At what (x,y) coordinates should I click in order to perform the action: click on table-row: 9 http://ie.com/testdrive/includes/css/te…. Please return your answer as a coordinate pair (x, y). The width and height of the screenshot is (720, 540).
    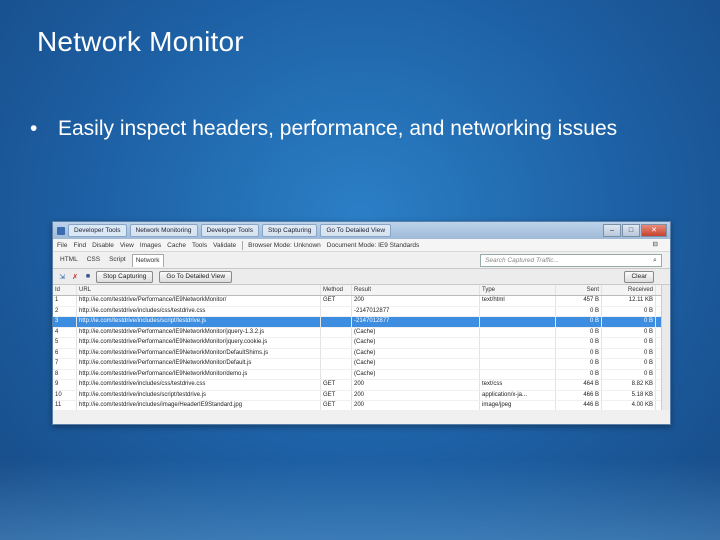
    Looking at the image, I should click on (361, 385).